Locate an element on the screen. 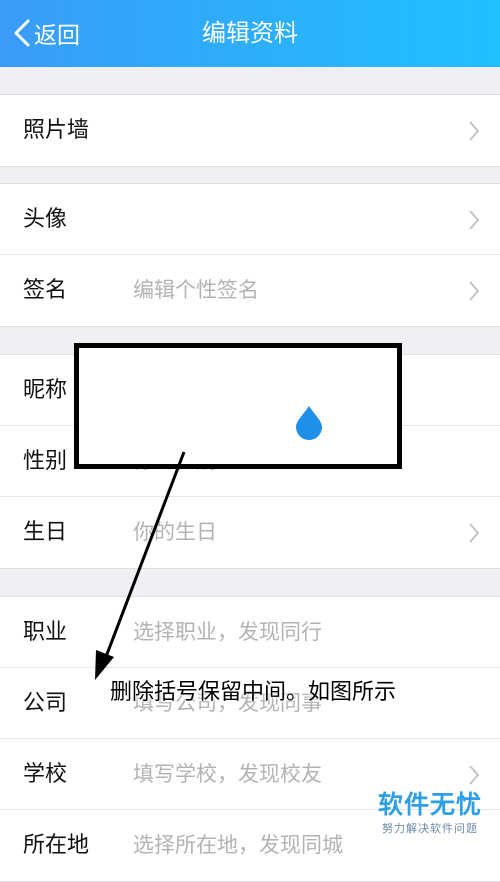 Image resolution: width=500 pixels, height=882 pixels. page-title: 编辑资料 is located at coordinates (250, 33).